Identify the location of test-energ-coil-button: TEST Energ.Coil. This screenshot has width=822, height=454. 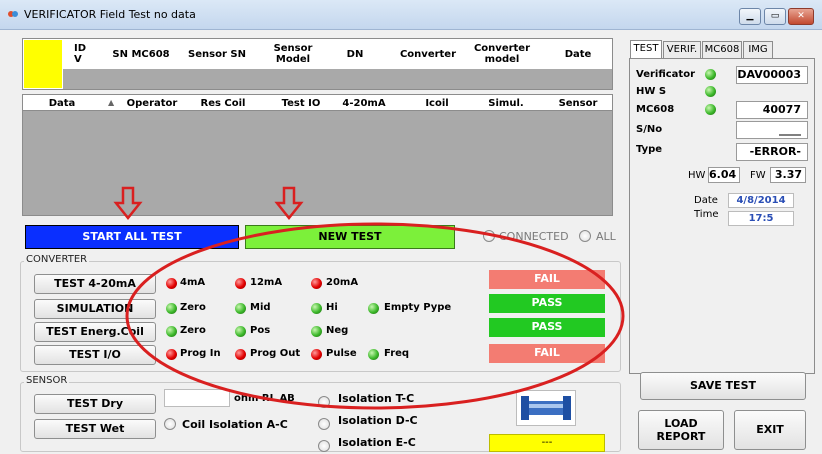
(95, 332).